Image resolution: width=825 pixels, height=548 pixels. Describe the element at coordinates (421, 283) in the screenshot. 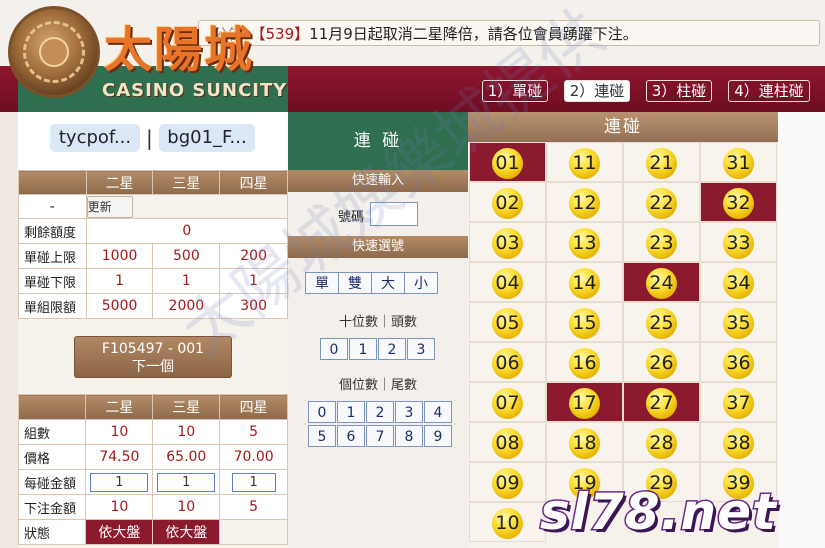

I see `small-button: 小` at that location.